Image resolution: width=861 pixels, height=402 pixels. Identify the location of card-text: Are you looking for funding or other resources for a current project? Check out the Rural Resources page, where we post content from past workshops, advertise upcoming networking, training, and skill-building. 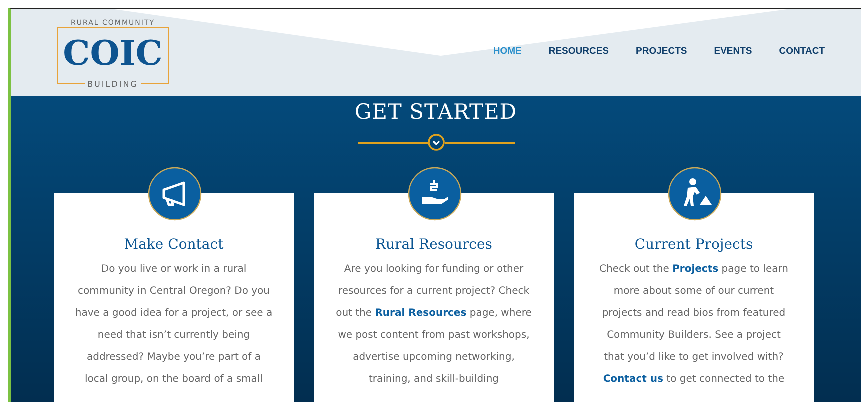
(434, 325).